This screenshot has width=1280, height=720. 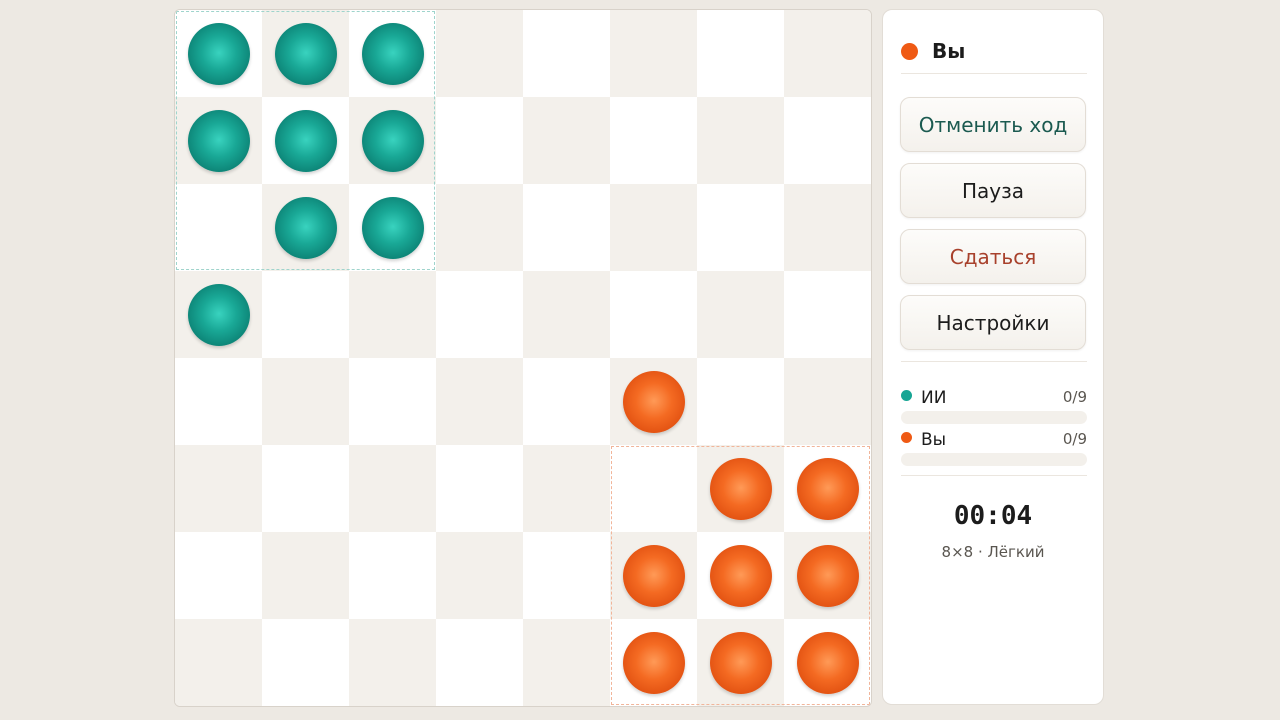 I want to click on turn-indicator: Вы, so click(x=933, y=51).